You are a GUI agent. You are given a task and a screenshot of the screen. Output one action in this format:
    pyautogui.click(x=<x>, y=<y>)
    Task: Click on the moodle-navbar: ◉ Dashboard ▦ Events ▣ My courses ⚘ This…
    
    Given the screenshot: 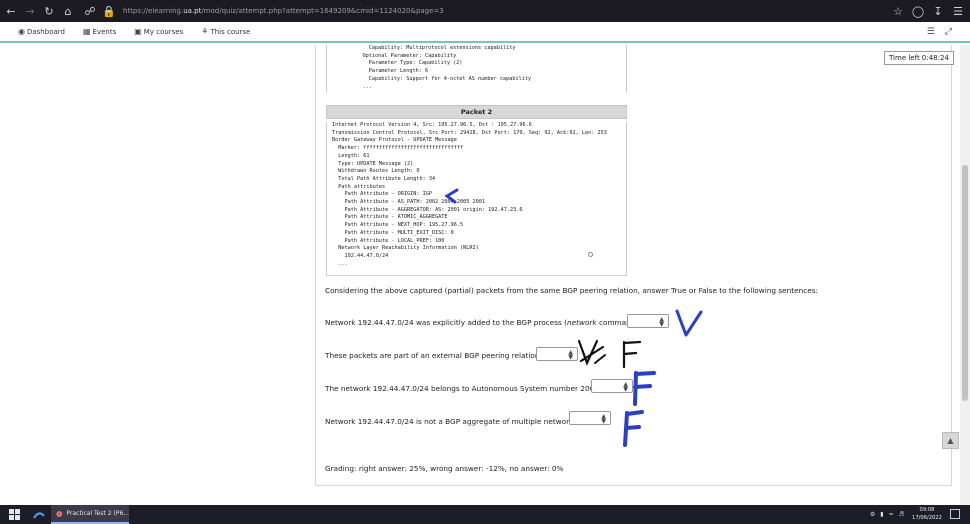 What is the action you would take?
    pyautogui.click(x=485, y=32)
    